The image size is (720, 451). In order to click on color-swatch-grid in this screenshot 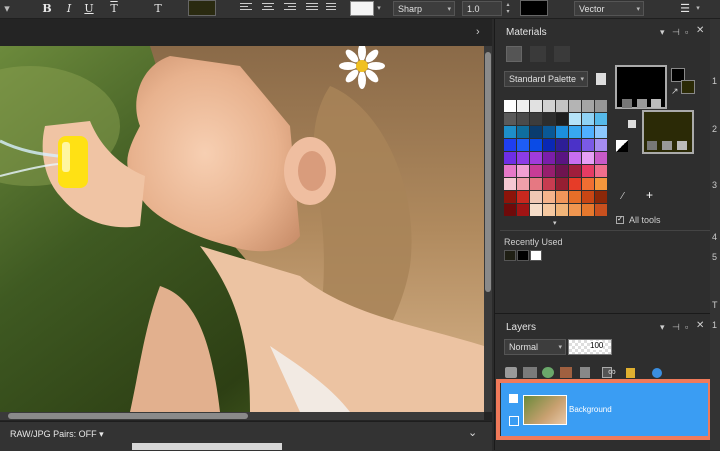, I will do `click(556, 158)`.